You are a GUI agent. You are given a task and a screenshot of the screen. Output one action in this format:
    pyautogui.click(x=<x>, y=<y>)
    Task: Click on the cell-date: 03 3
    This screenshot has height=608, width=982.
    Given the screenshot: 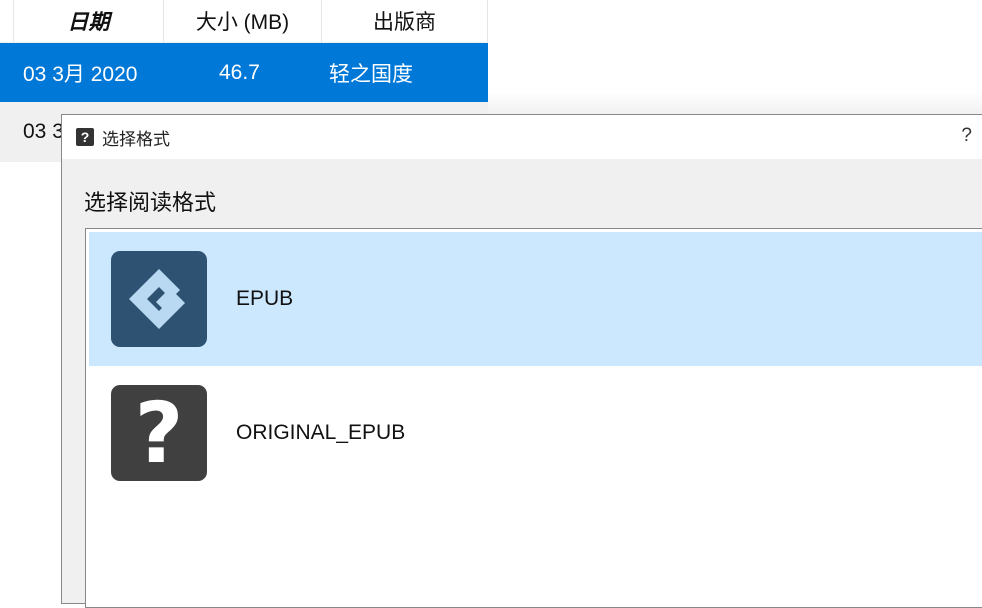 What is the action you would take?
    pyautogui.click(x=43, y=131)
    